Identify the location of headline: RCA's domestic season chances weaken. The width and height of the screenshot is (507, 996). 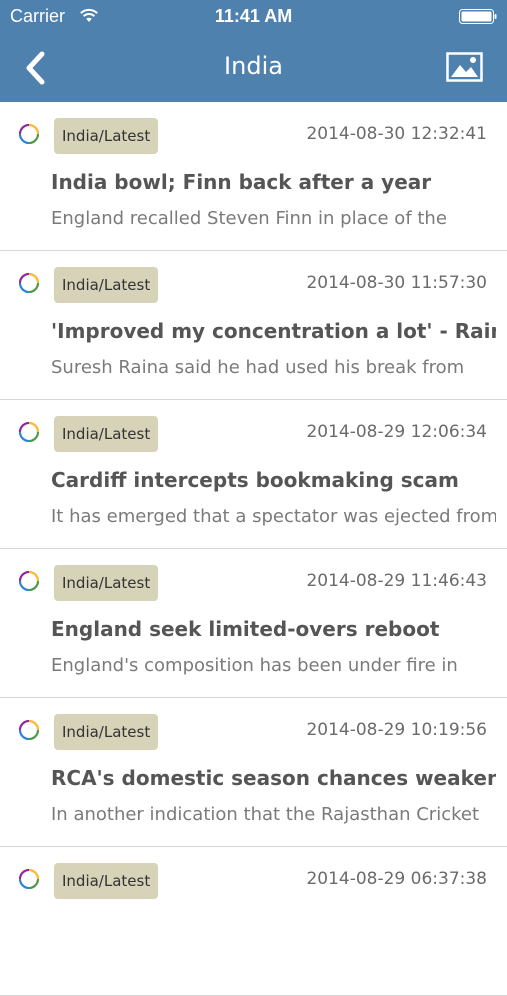
(273, 778).